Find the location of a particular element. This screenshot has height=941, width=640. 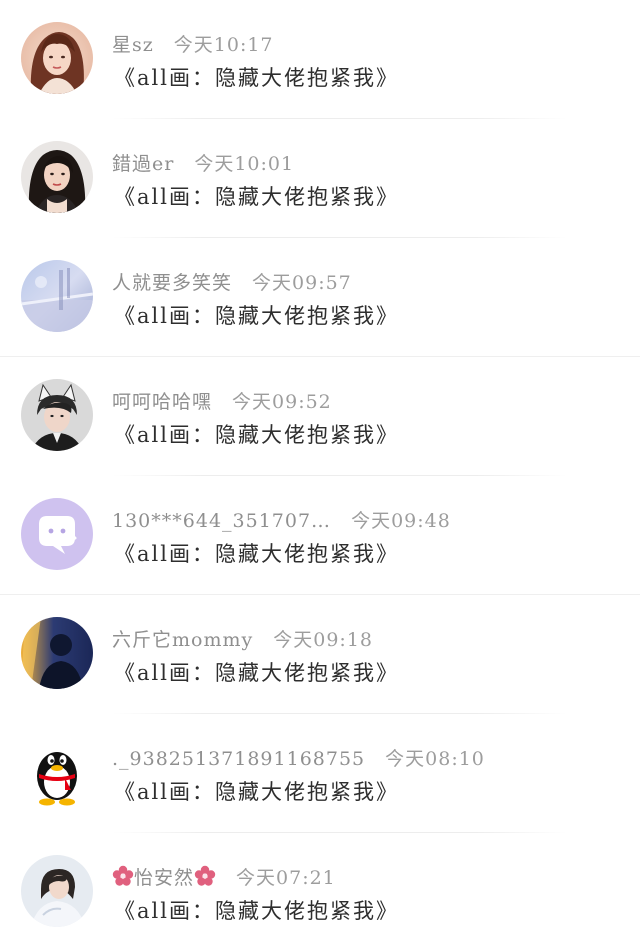

avatar-pastel-scene-icon is located at coordinates (57, 296).